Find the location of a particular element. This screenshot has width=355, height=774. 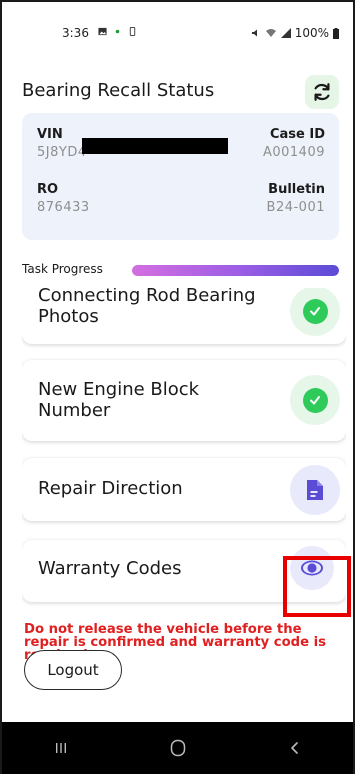

ro-value: 876433 is located at coordinates (63, 207).